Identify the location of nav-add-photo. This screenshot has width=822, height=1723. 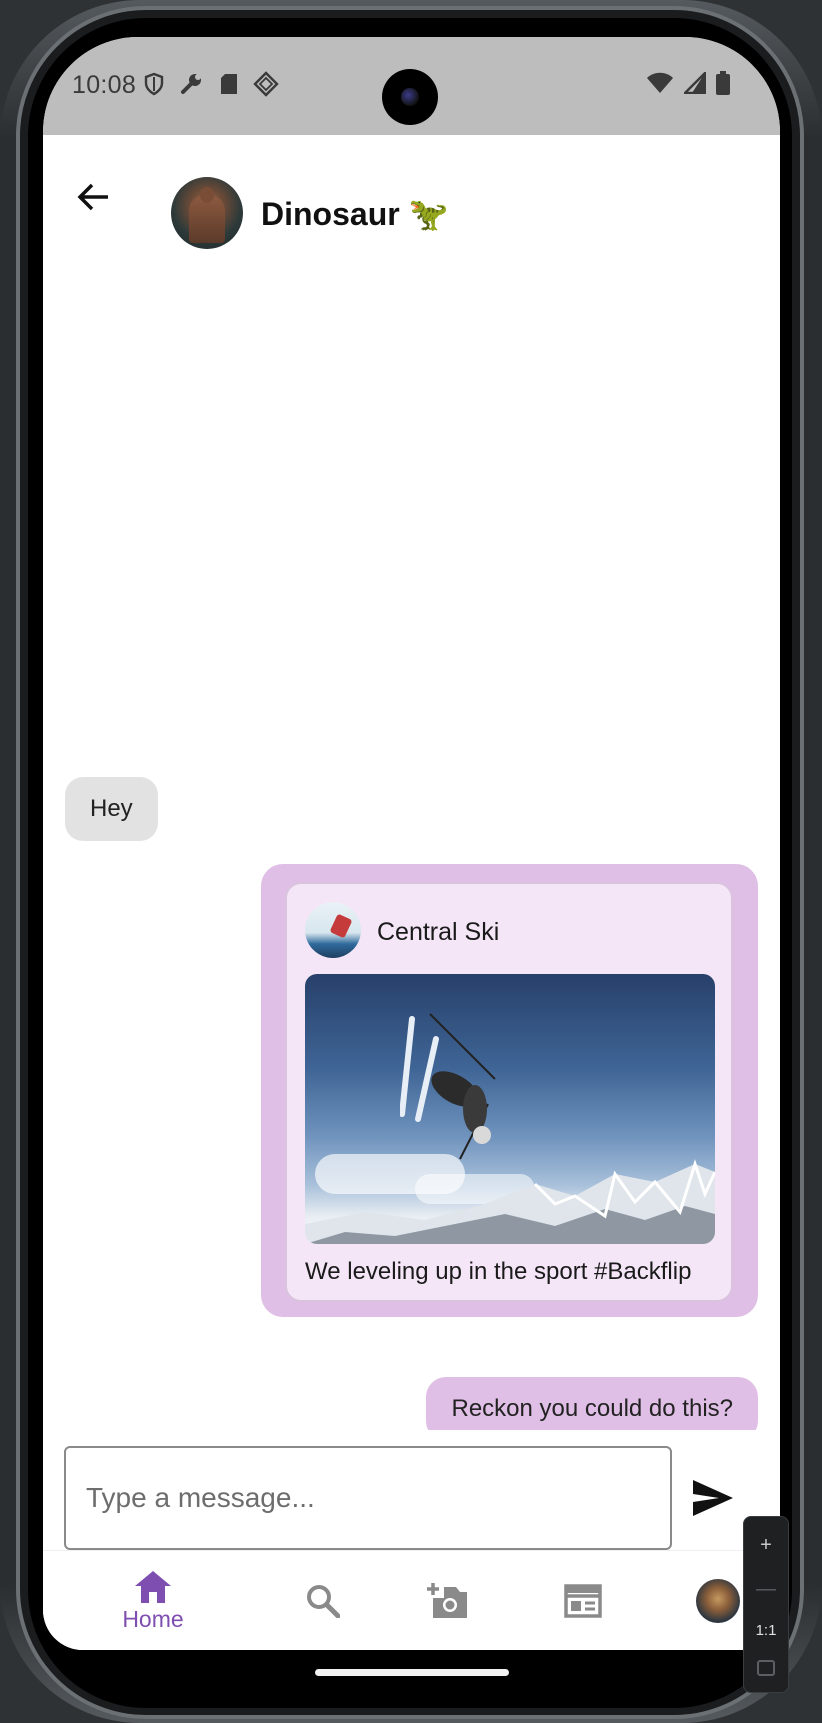
(448, 1600).